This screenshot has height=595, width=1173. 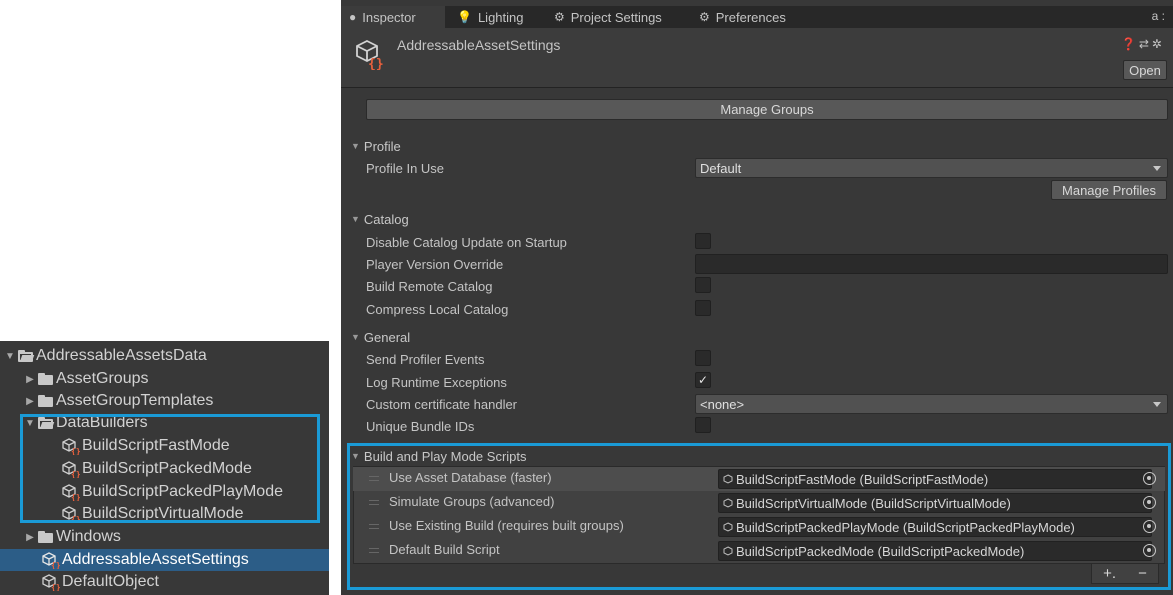 I want to click on tree-item-addressableassetsdata: ▼ AddressableAssetsData, so click(x=164, y=356).